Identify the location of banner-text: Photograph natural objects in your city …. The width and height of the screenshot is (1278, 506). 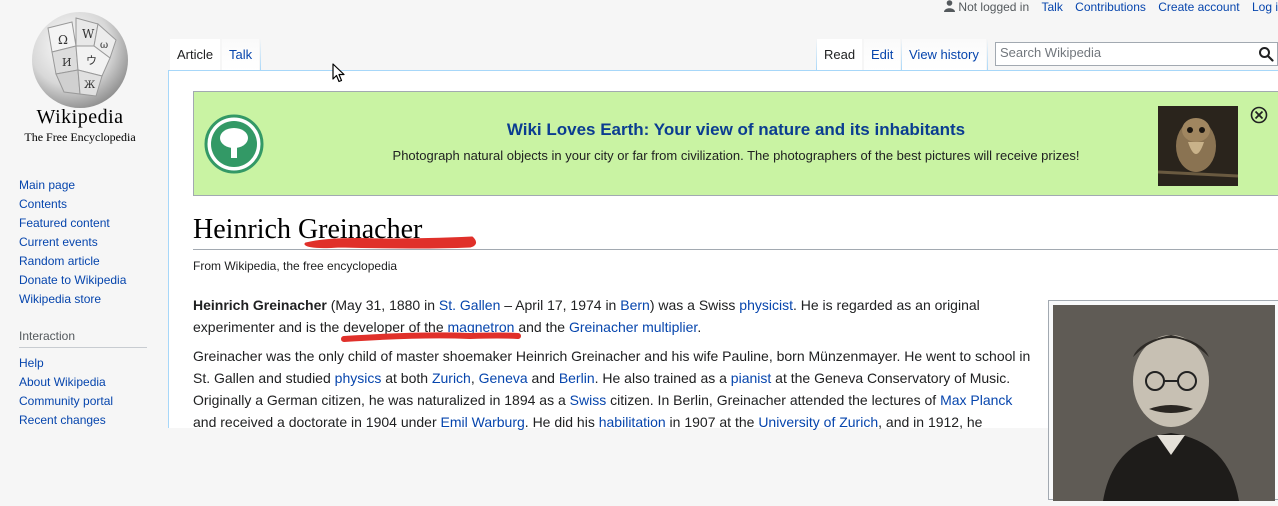
(736, 155).